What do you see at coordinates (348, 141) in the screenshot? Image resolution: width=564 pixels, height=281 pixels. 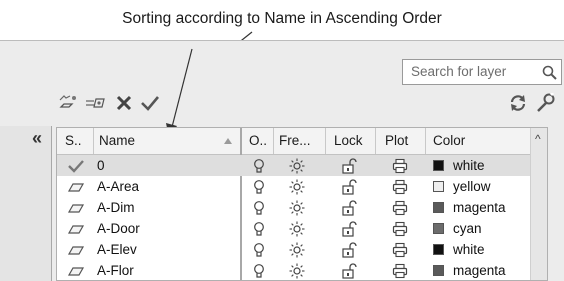 I see `column-lock: Lock` at bounding box center [348, 141].